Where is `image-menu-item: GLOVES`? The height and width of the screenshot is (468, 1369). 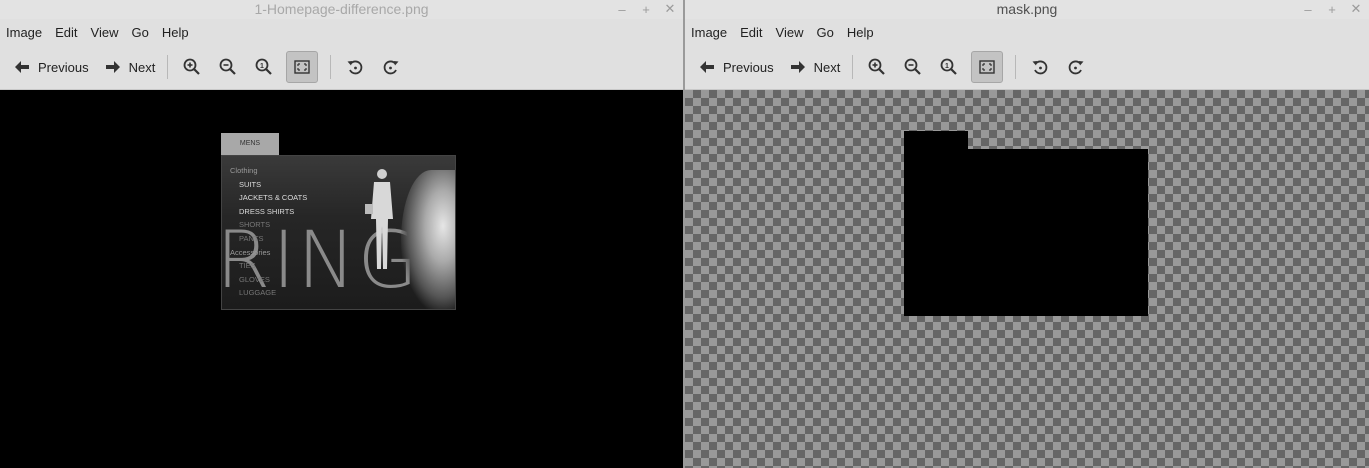
image-menu-item: GLOVES is located at coordinates (254, 279).